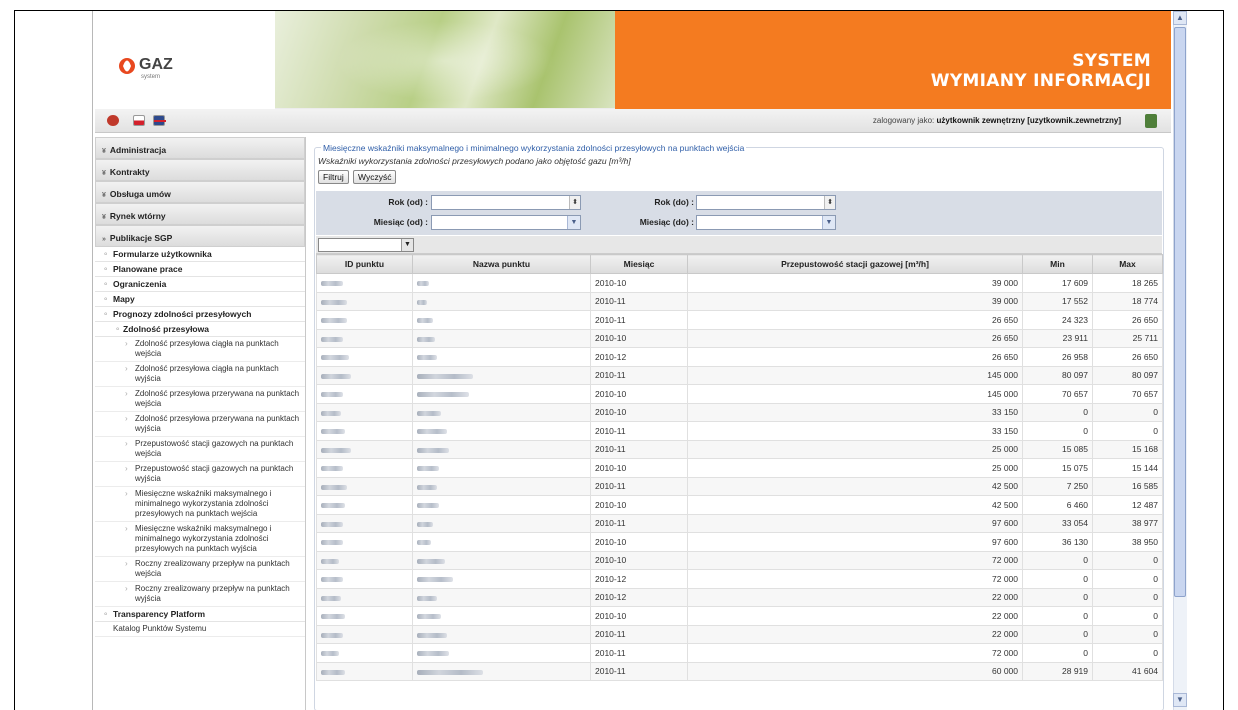  Describe the element at coordinates (739, 634) in the screenshot. I see `table-row: 2010-11 22 000 0 0` at that location.